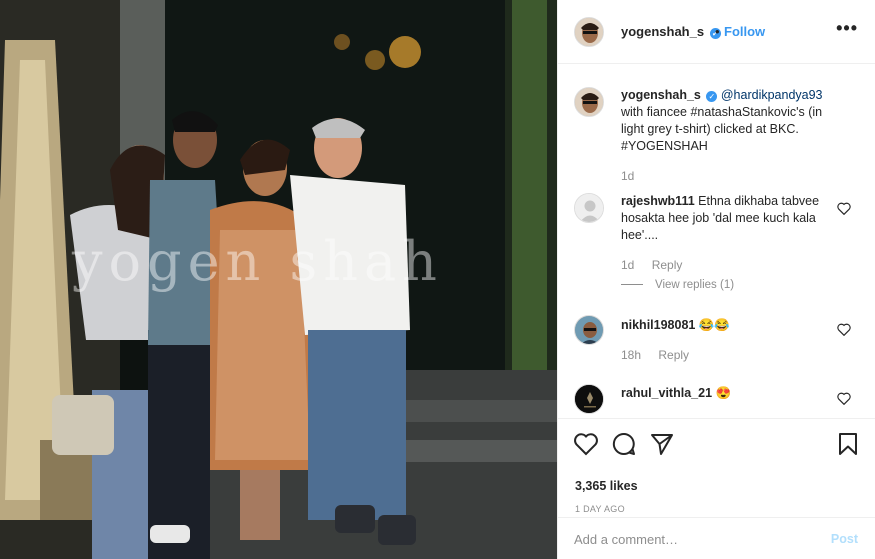  Describe the element at coordinates (624, 444) in the screenshot. I see `comment-icon` at that location.